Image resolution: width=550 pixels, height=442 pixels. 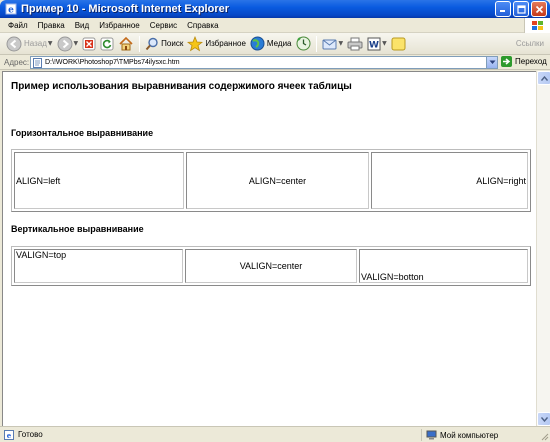 I want to click on stop-icon, so click(x=89, y=43).